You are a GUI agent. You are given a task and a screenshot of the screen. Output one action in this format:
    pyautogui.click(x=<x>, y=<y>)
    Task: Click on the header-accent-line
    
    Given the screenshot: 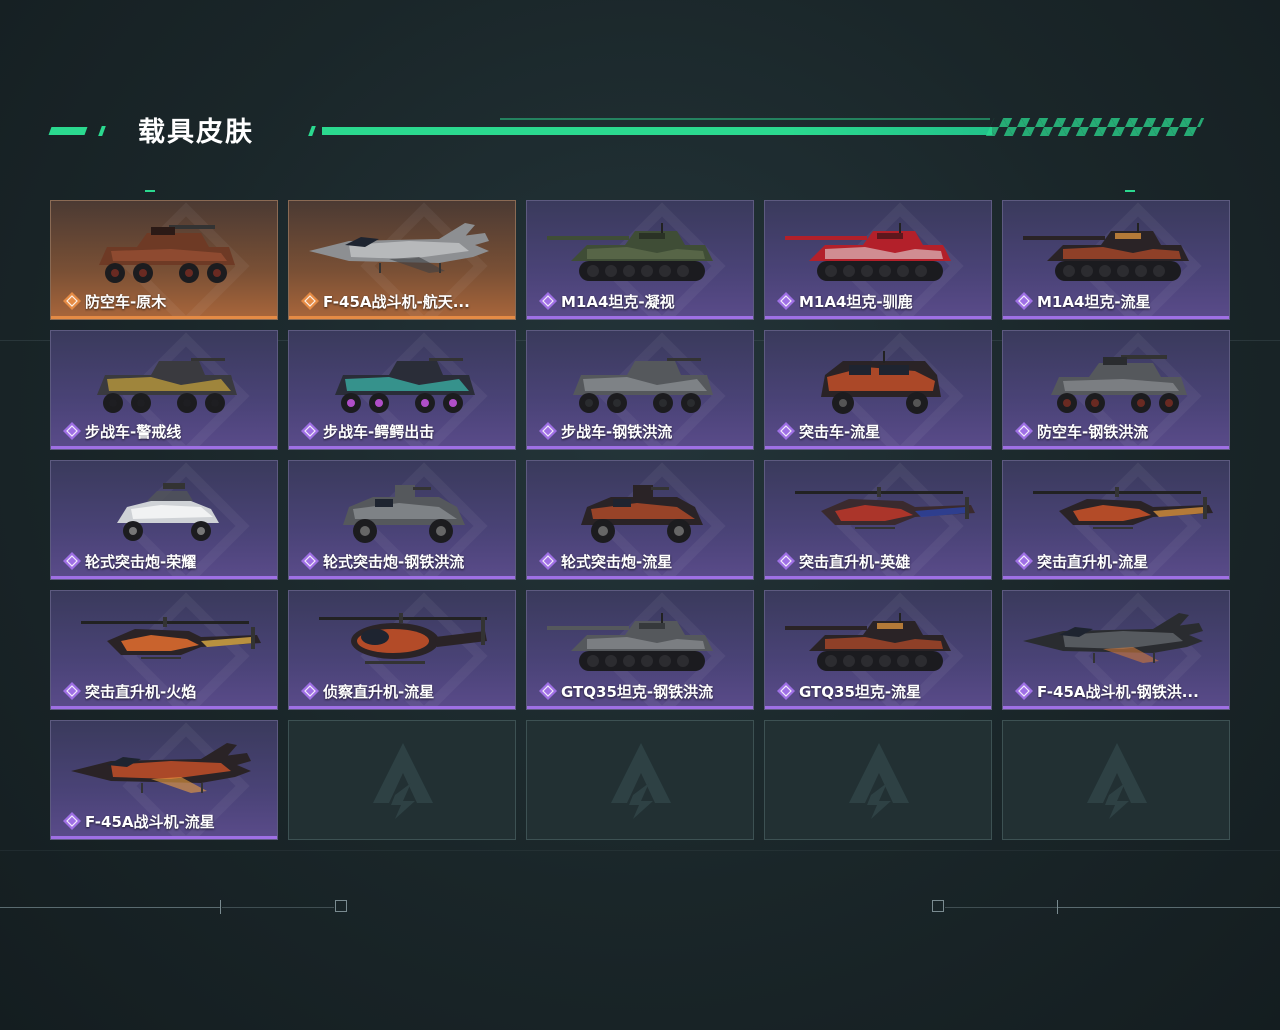 What is the action you would take?
    pyautogui.click(x=745, y=119)
    